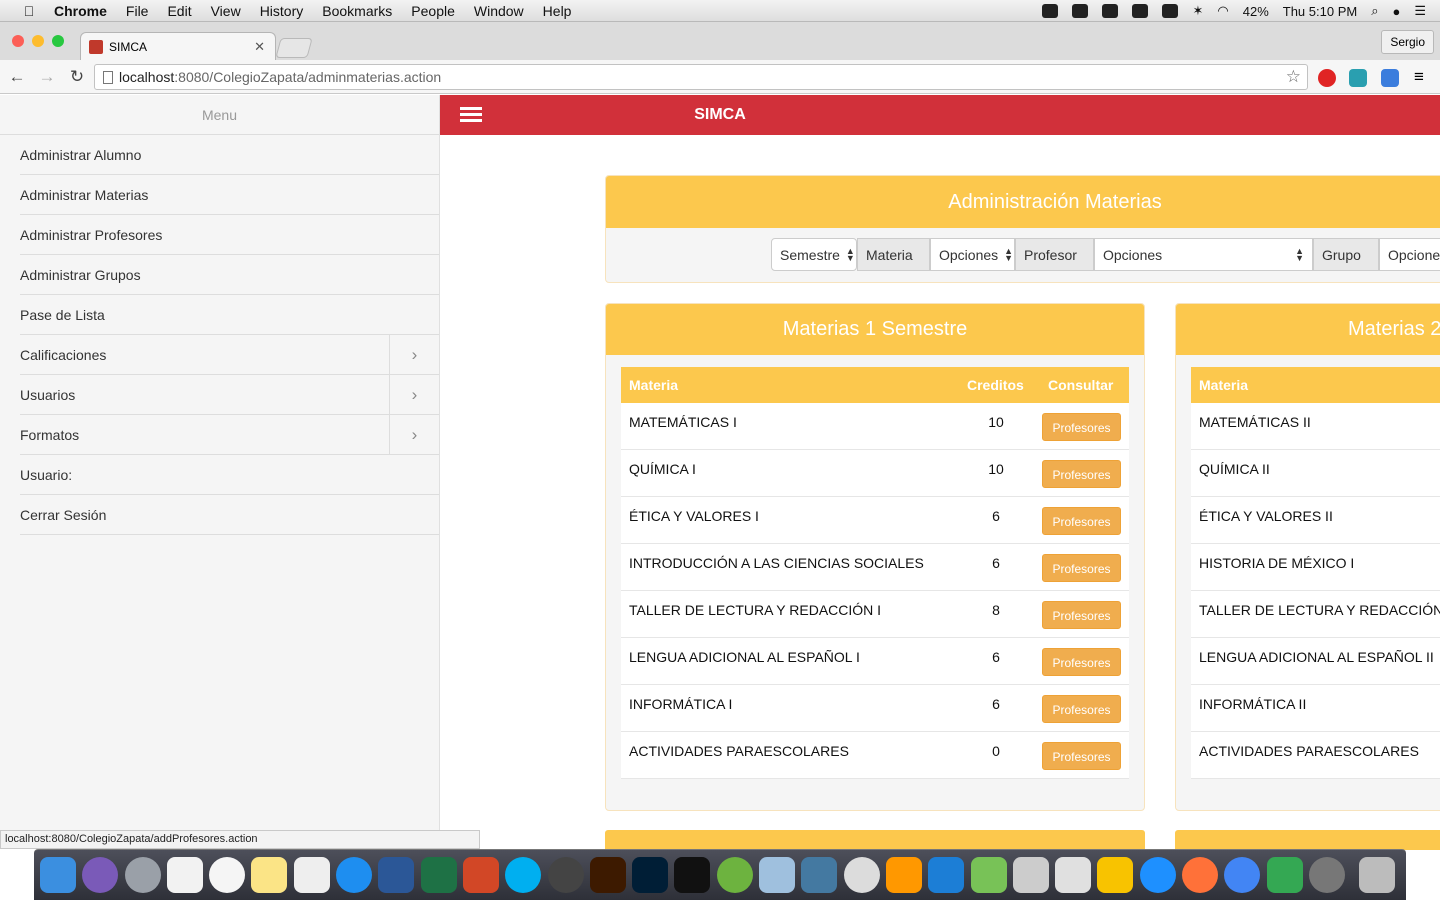 The image size is (1440, 900). Describe the element at coordinates (1284, 875) in the screenshot. I see `google-drive-icon` at that location.